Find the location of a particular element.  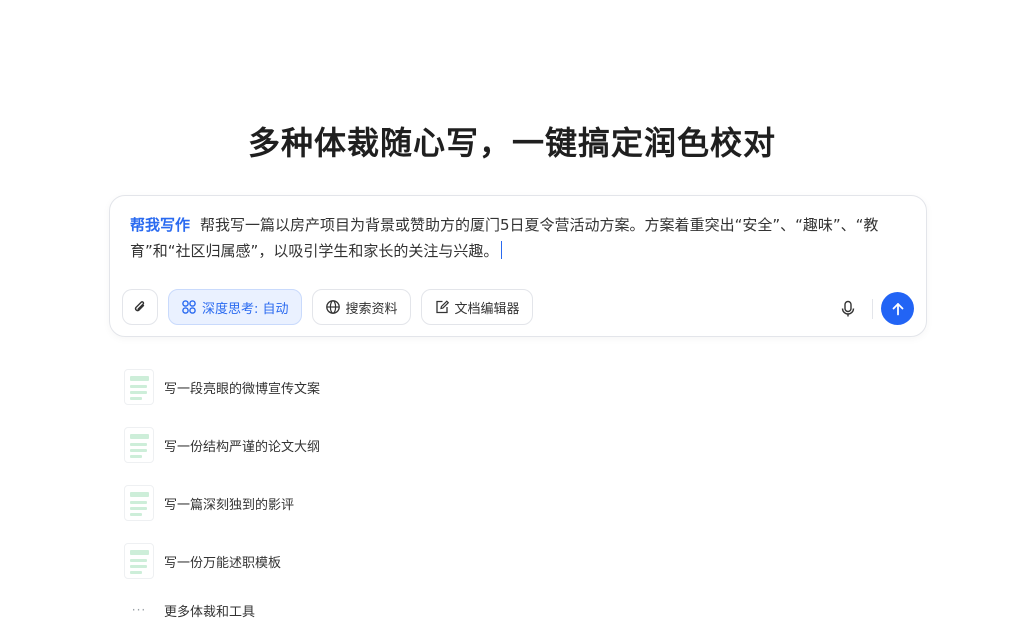

suggestion-label: 写一份结构严谨的论文大纲 is located at coordinates (242, 447).